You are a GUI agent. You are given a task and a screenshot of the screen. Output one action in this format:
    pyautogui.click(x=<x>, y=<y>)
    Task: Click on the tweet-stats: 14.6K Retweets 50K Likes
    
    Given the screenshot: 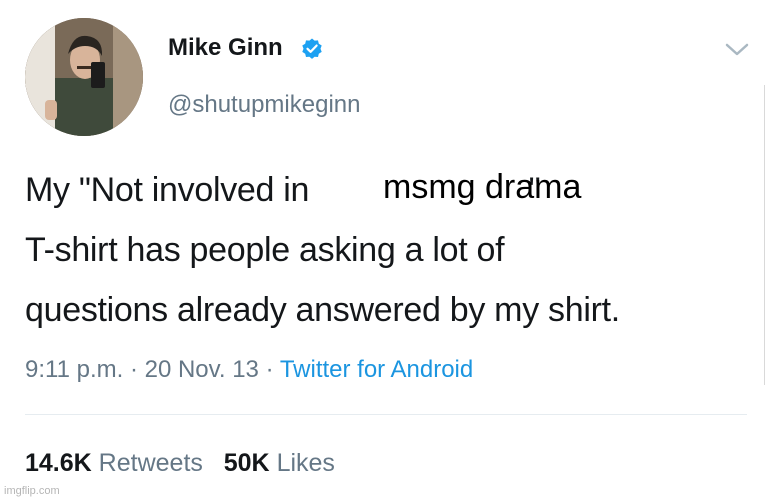 What is the action you would take?
    pyautogui.click(x=180, y=463)
    